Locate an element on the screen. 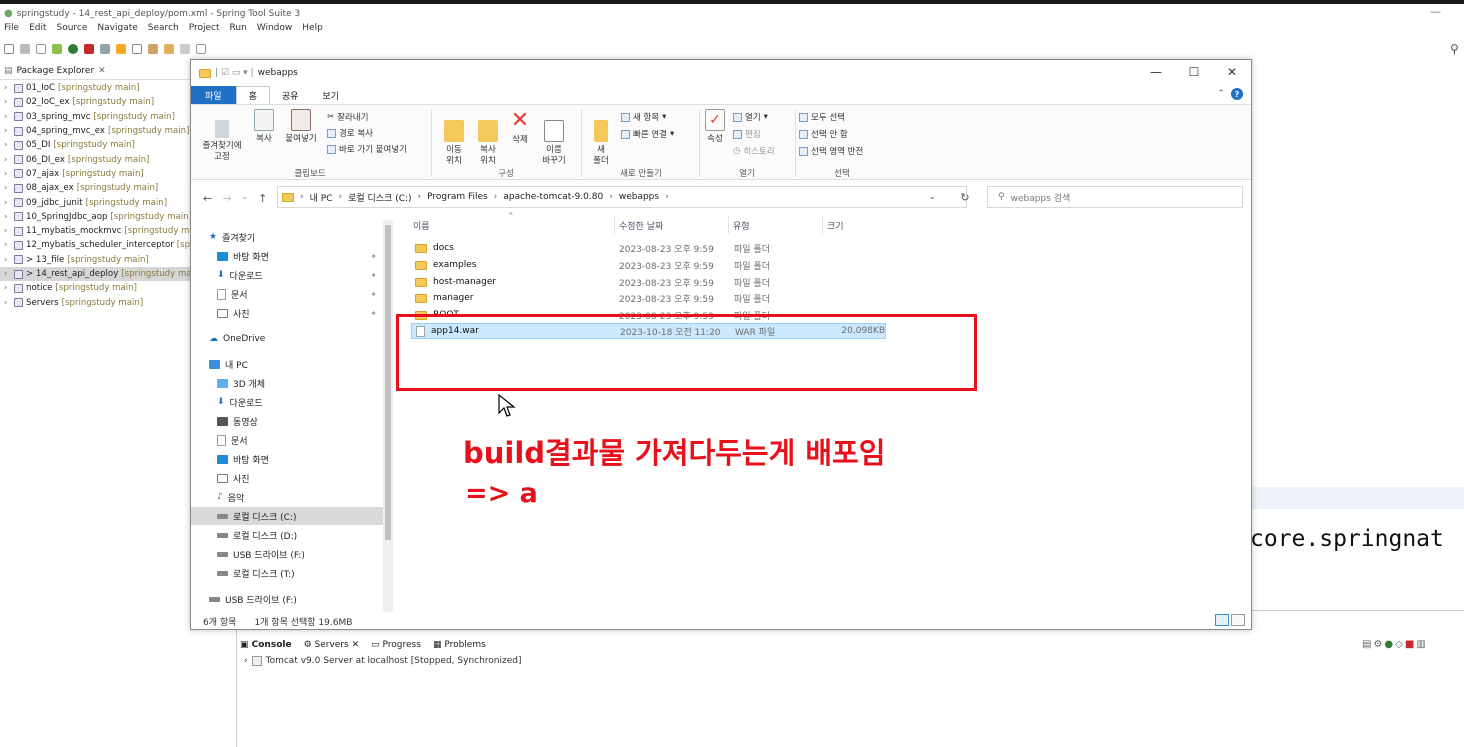  external-tools-icon is located at coordinates (89, 49).